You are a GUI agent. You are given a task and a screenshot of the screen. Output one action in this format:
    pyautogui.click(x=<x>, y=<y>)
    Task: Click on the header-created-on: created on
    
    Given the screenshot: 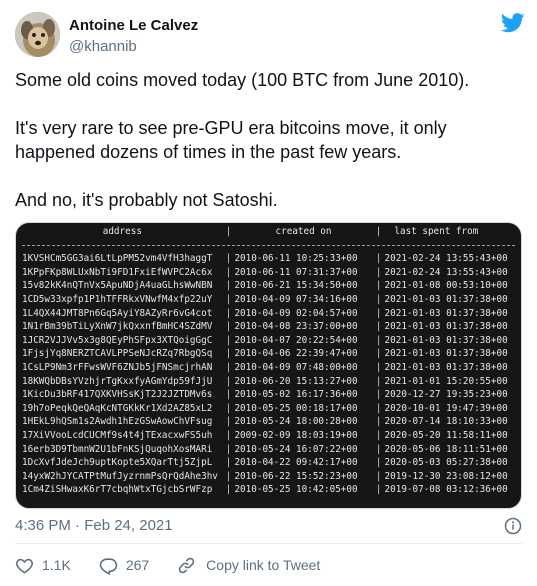 What is the action you would take?
    pyautogui.click(x=303, y=231)
    